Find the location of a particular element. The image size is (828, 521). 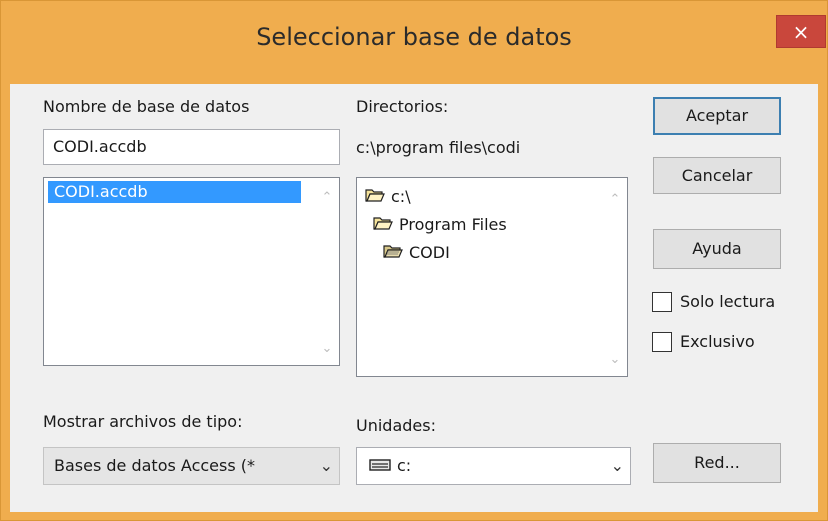

exclusive-checkbox is located at coordinates (662, 342).